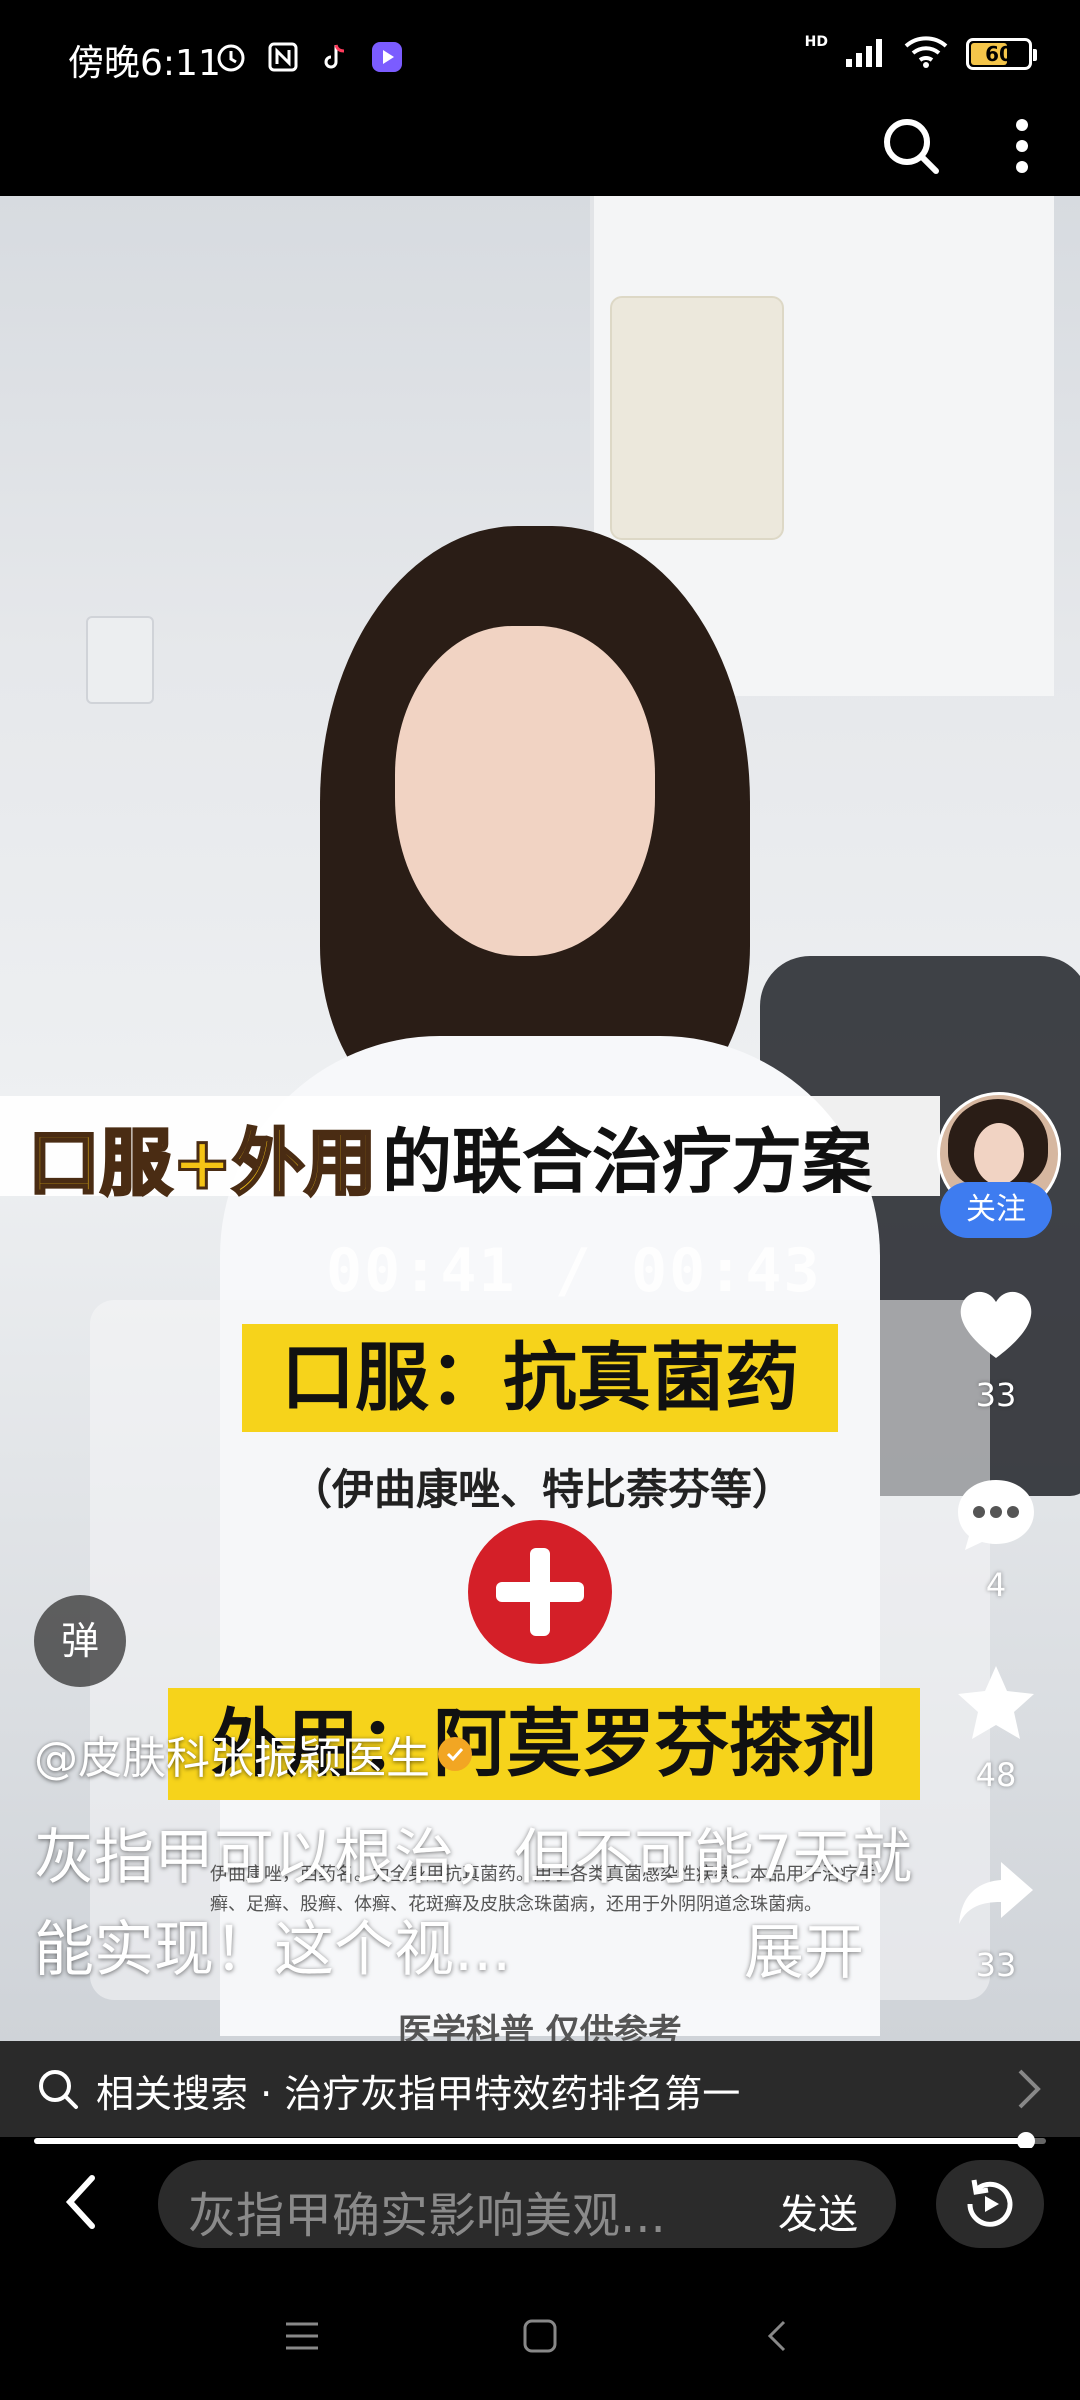 The height and width of the screenshot is (2400, 1080). Describe the element at coordinates (926, 54) in the screenshot. I see `wifi-icon` at that location.